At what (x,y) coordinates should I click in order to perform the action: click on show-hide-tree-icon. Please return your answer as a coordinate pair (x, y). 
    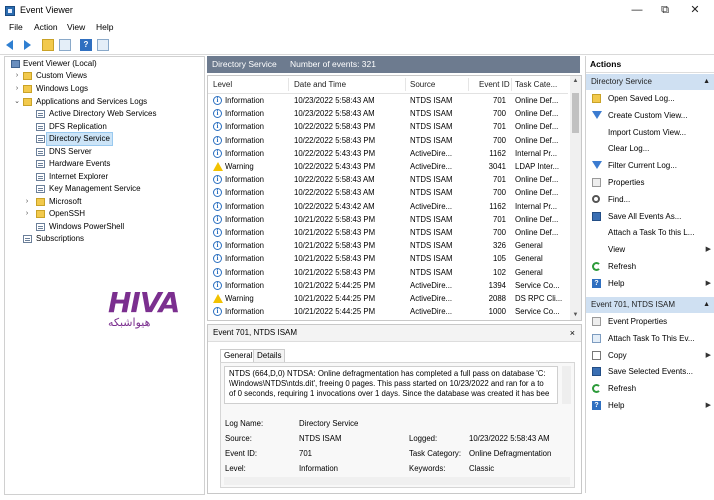
    Looking at the image, I should click on (65, 45).